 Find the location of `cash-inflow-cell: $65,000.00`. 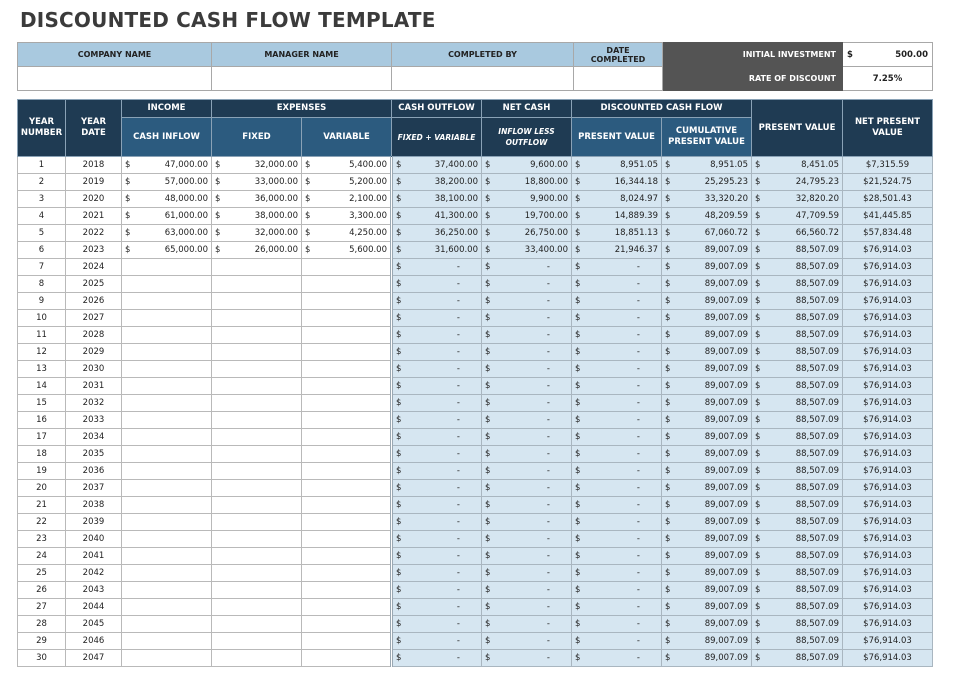

cash-inflow-cell: $65,000.00 is located at coordinates (166, 250).